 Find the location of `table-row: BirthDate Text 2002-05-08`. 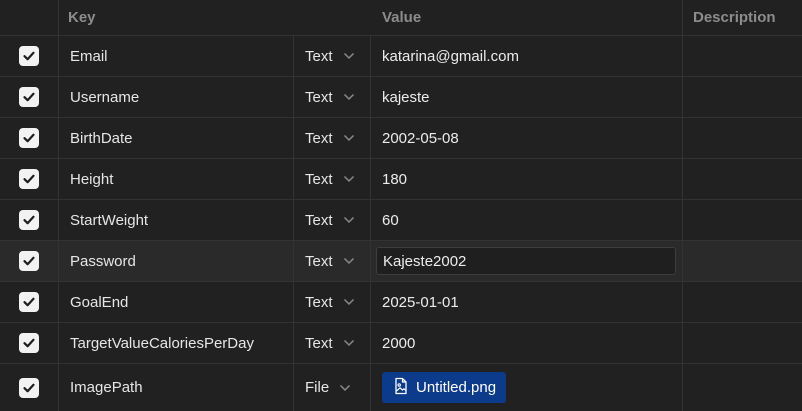

table-row: BirthDate Text 2002-05-08 is located at coordinates (401, 138).